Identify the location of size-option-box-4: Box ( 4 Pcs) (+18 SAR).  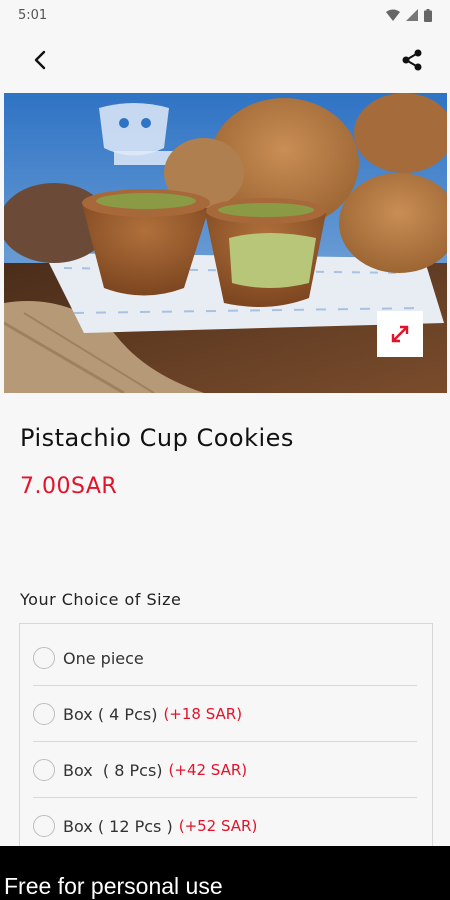
(225, 714).